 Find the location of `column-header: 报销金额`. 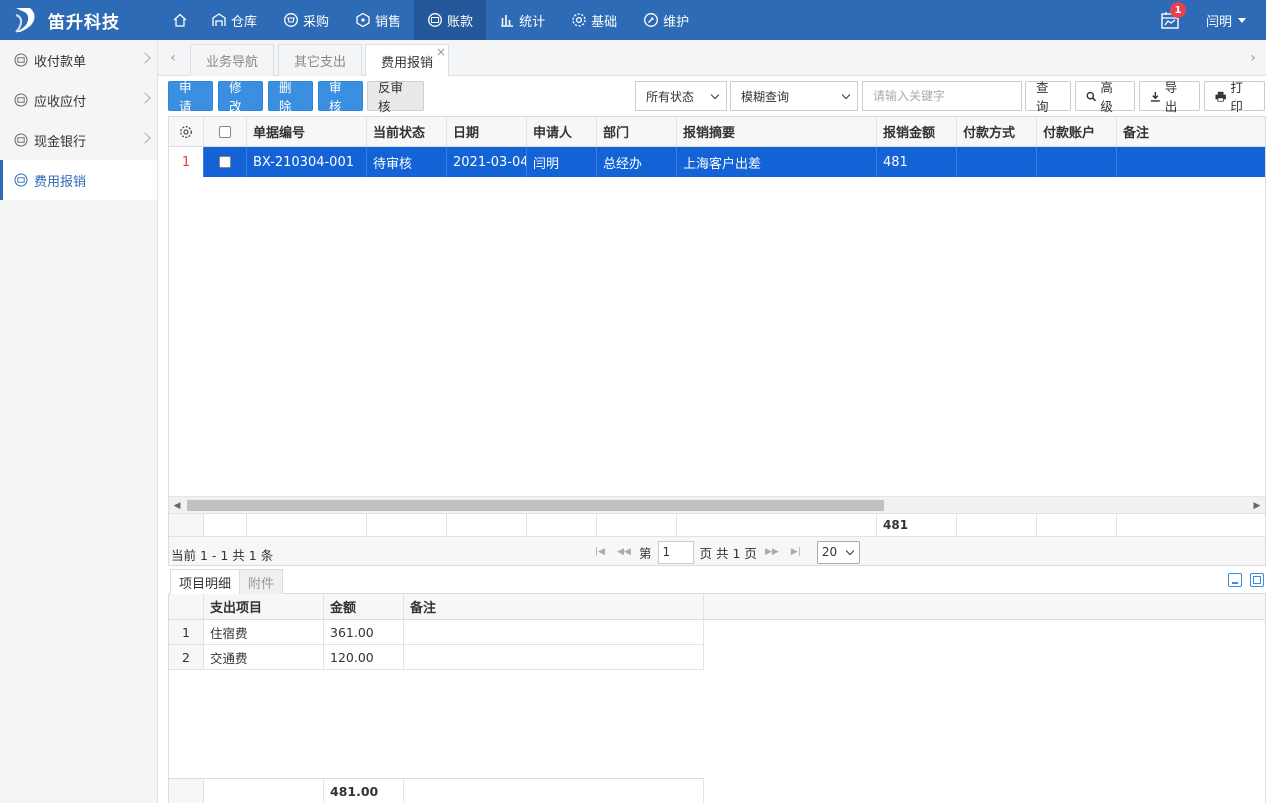

column-header: 报销金额 is located at coordinates (917, 131).